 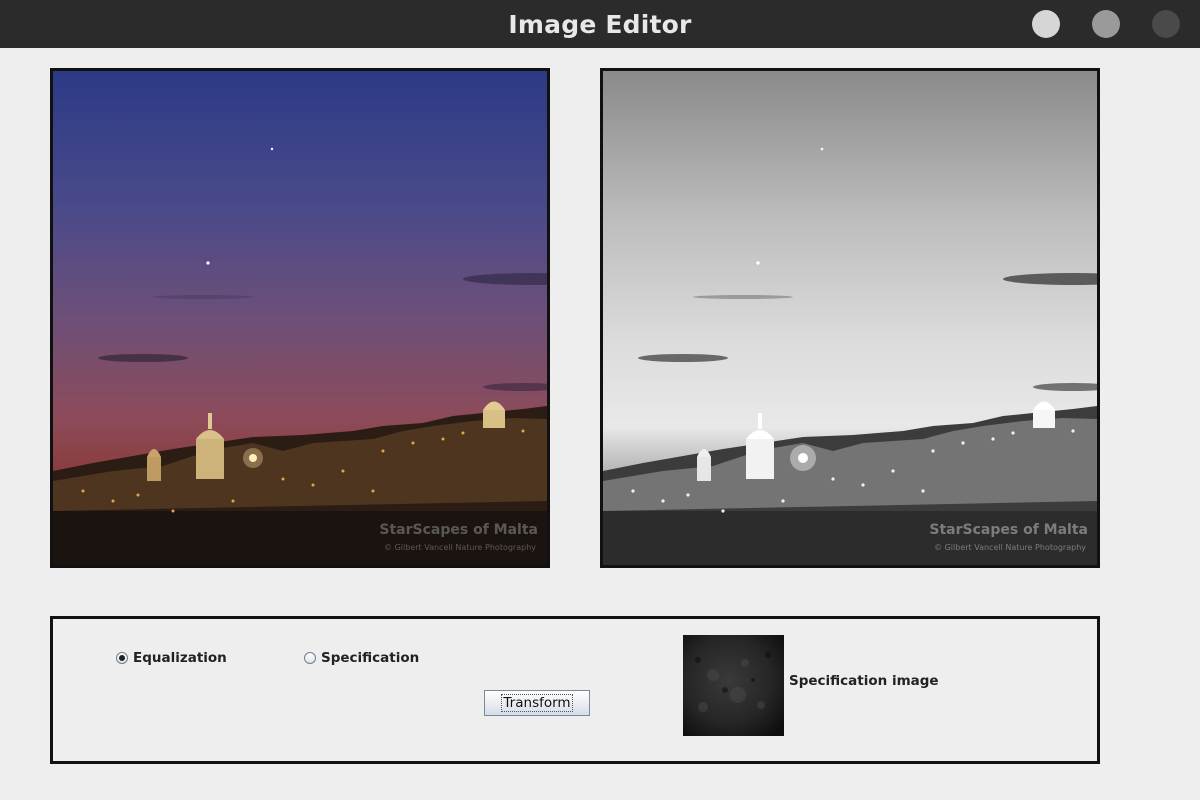 I want to click on specification-label: Specification, so click(x=370, y=658).